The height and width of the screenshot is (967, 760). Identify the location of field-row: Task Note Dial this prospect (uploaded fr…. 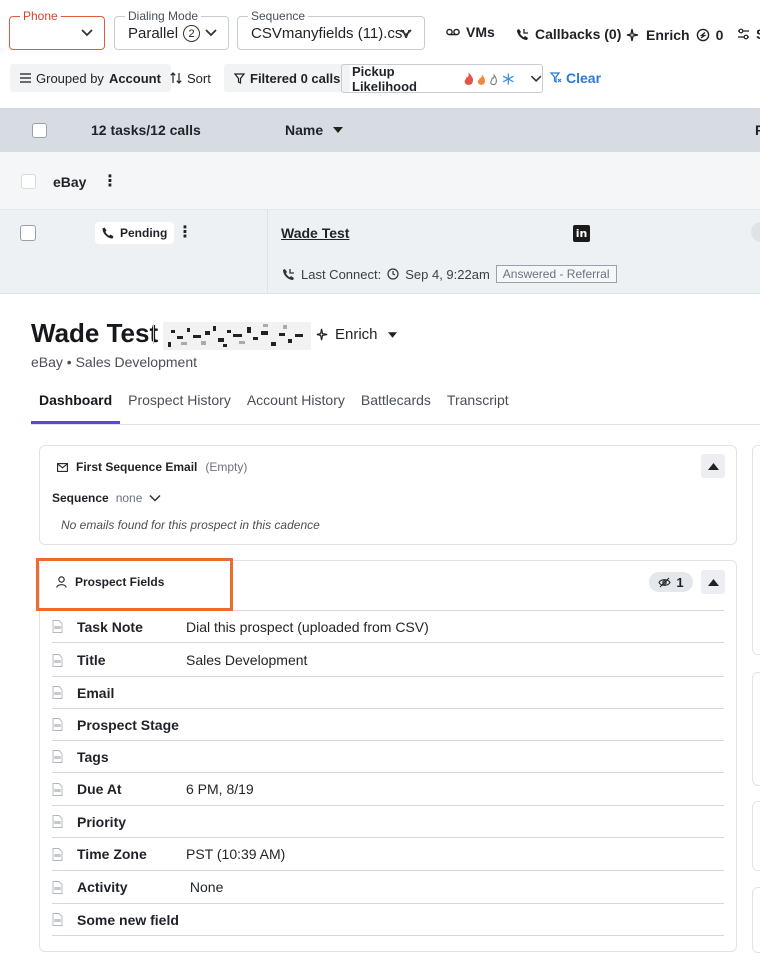
(388, 627).